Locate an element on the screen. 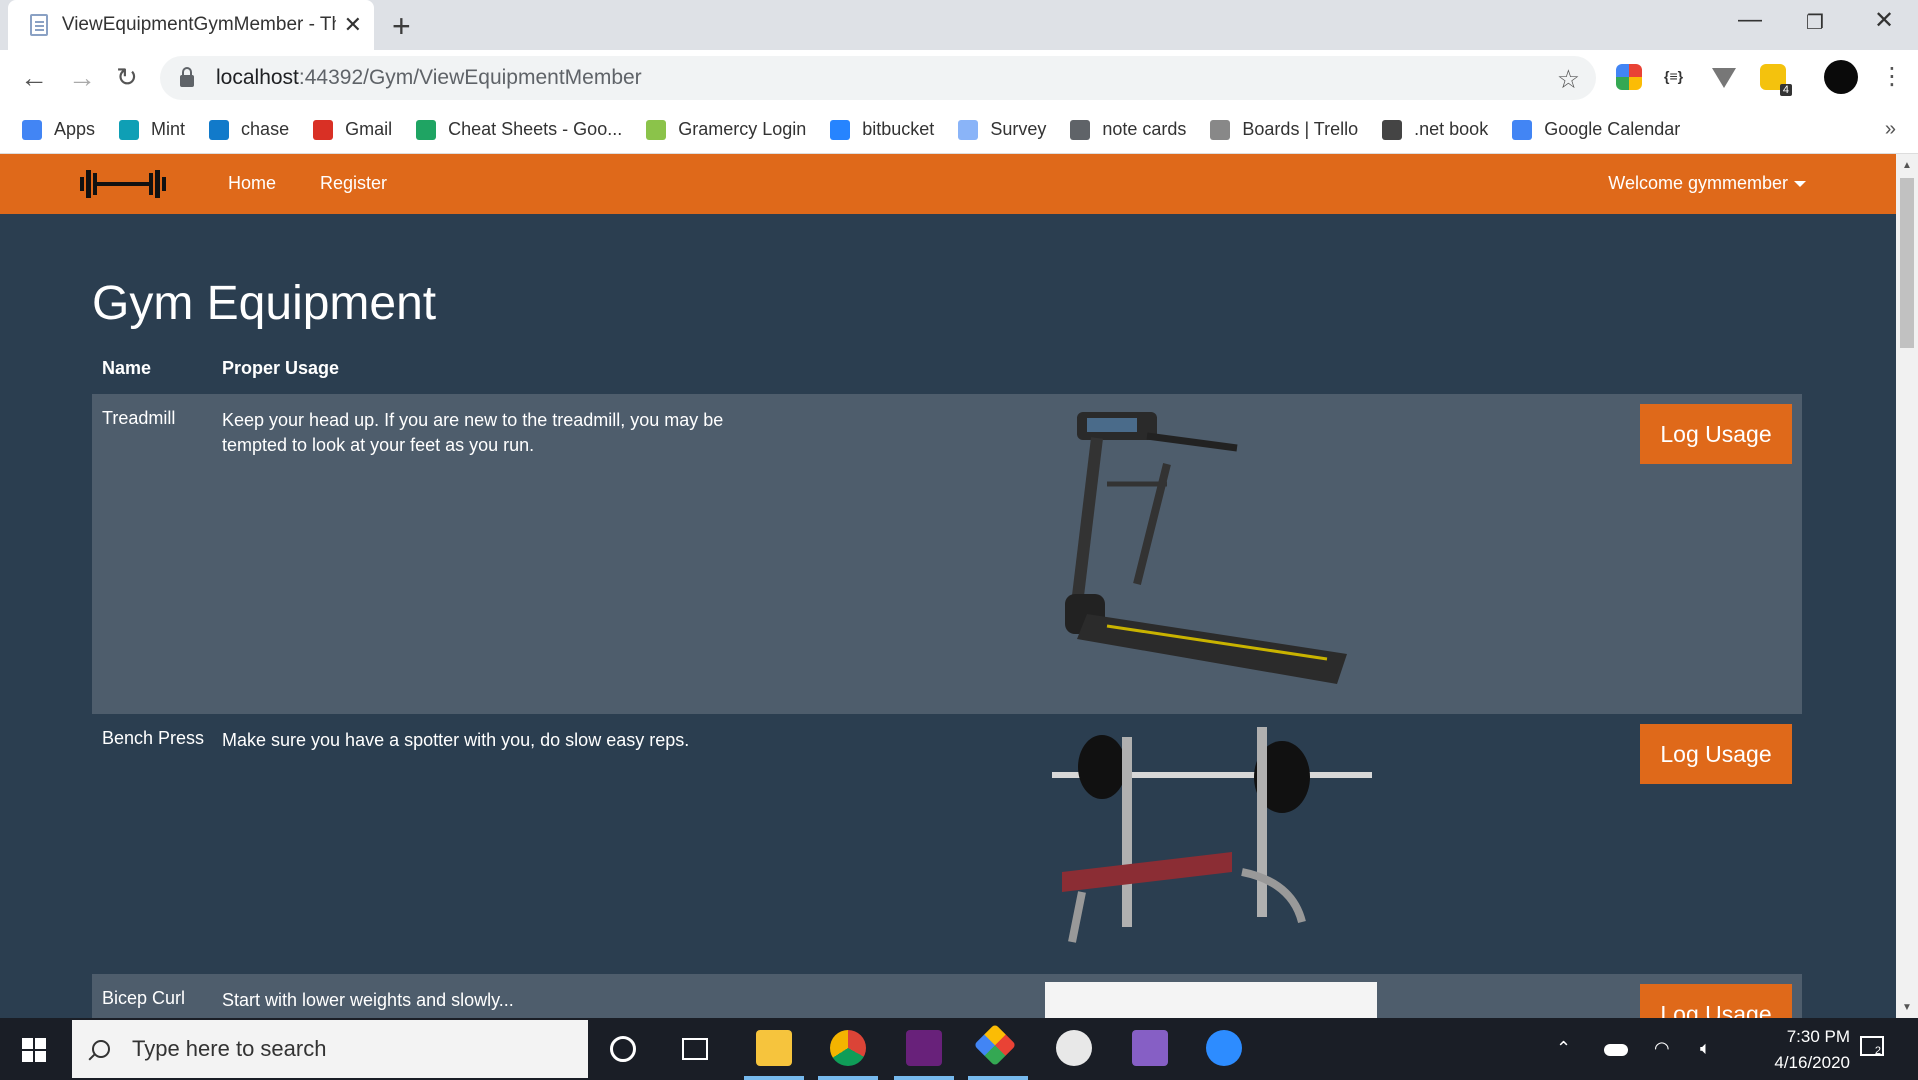 This screenshot has width=1918, height=1080. column-header-name: Name is located at coordinates (127, 368).